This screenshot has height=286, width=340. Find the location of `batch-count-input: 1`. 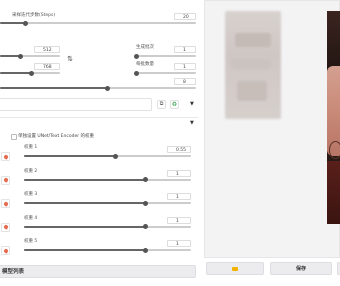

batch-count-input: 1 is located at coordinates (185, 49).